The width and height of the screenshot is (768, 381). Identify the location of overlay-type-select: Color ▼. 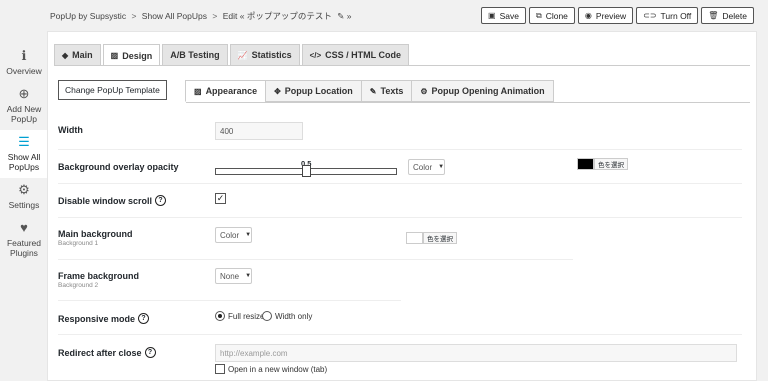
(426, 167).